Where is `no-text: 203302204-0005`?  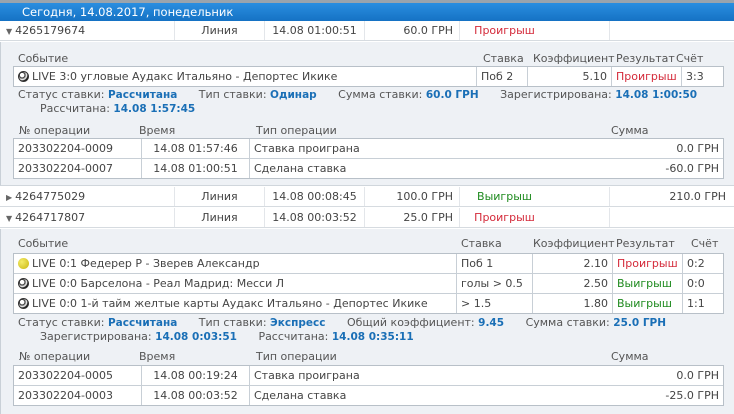 no-text: 203302204-0005 is located at coordinates (78, 375).